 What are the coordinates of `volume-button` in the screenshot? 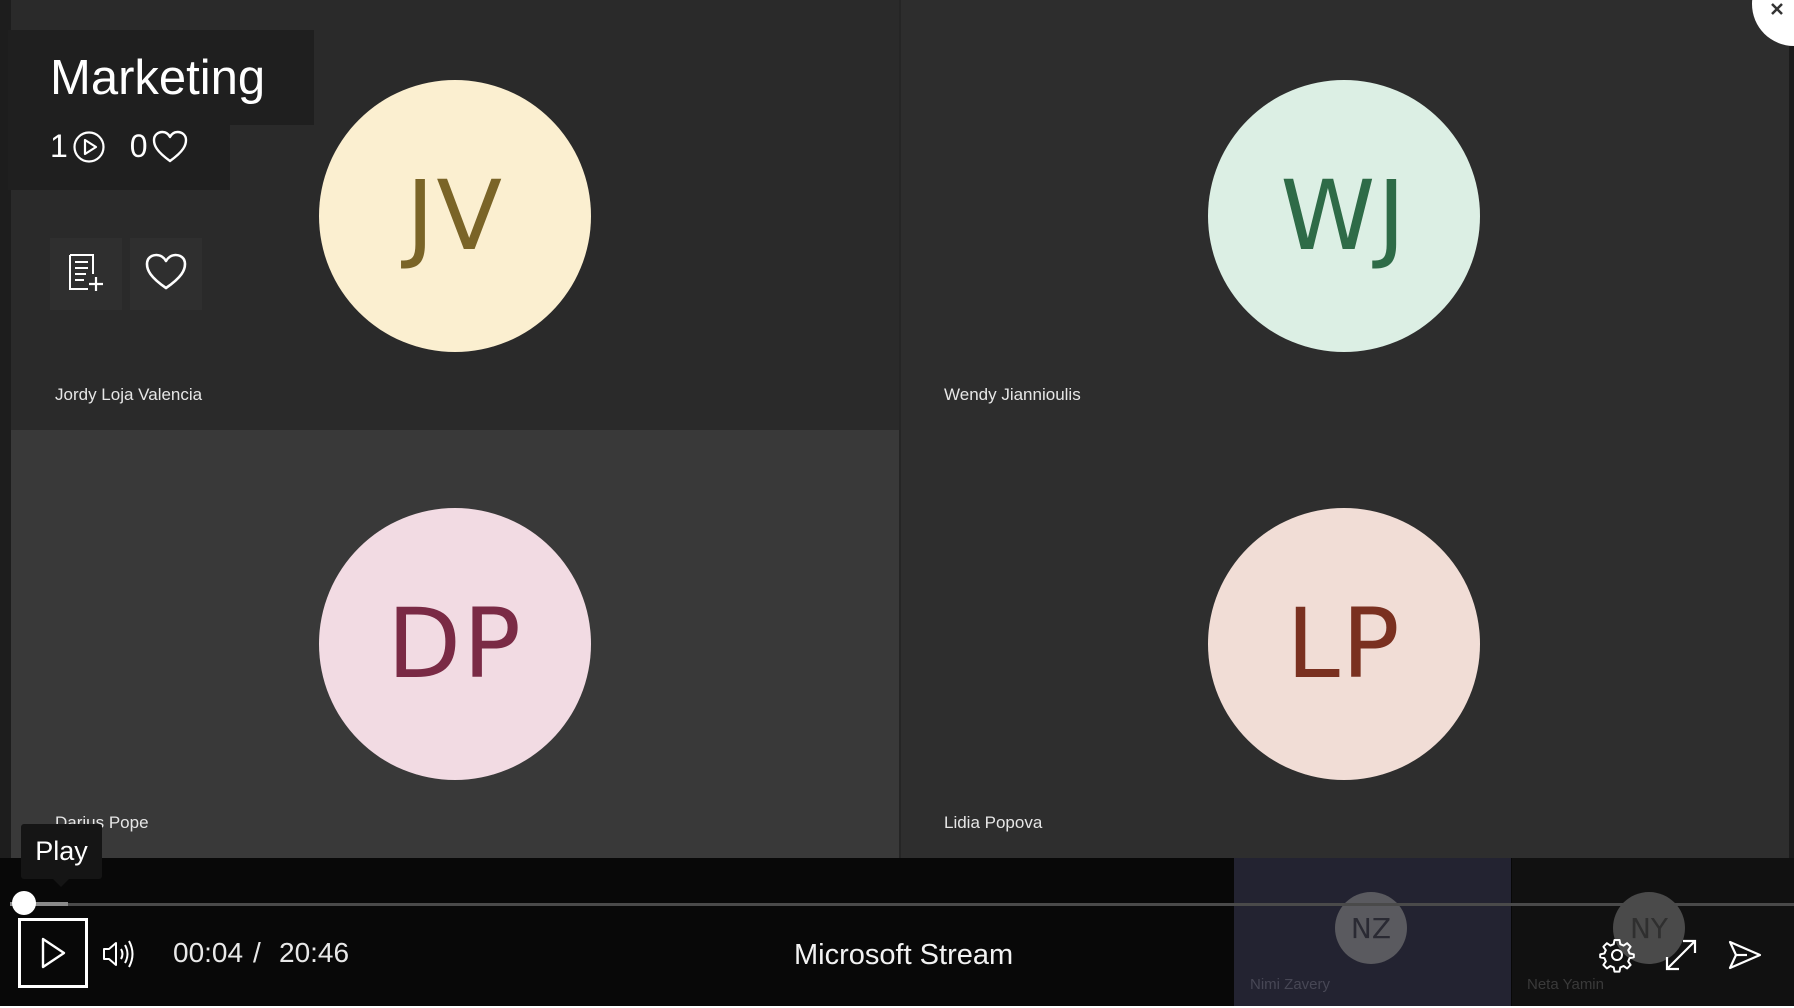 It's located at (119, 954).